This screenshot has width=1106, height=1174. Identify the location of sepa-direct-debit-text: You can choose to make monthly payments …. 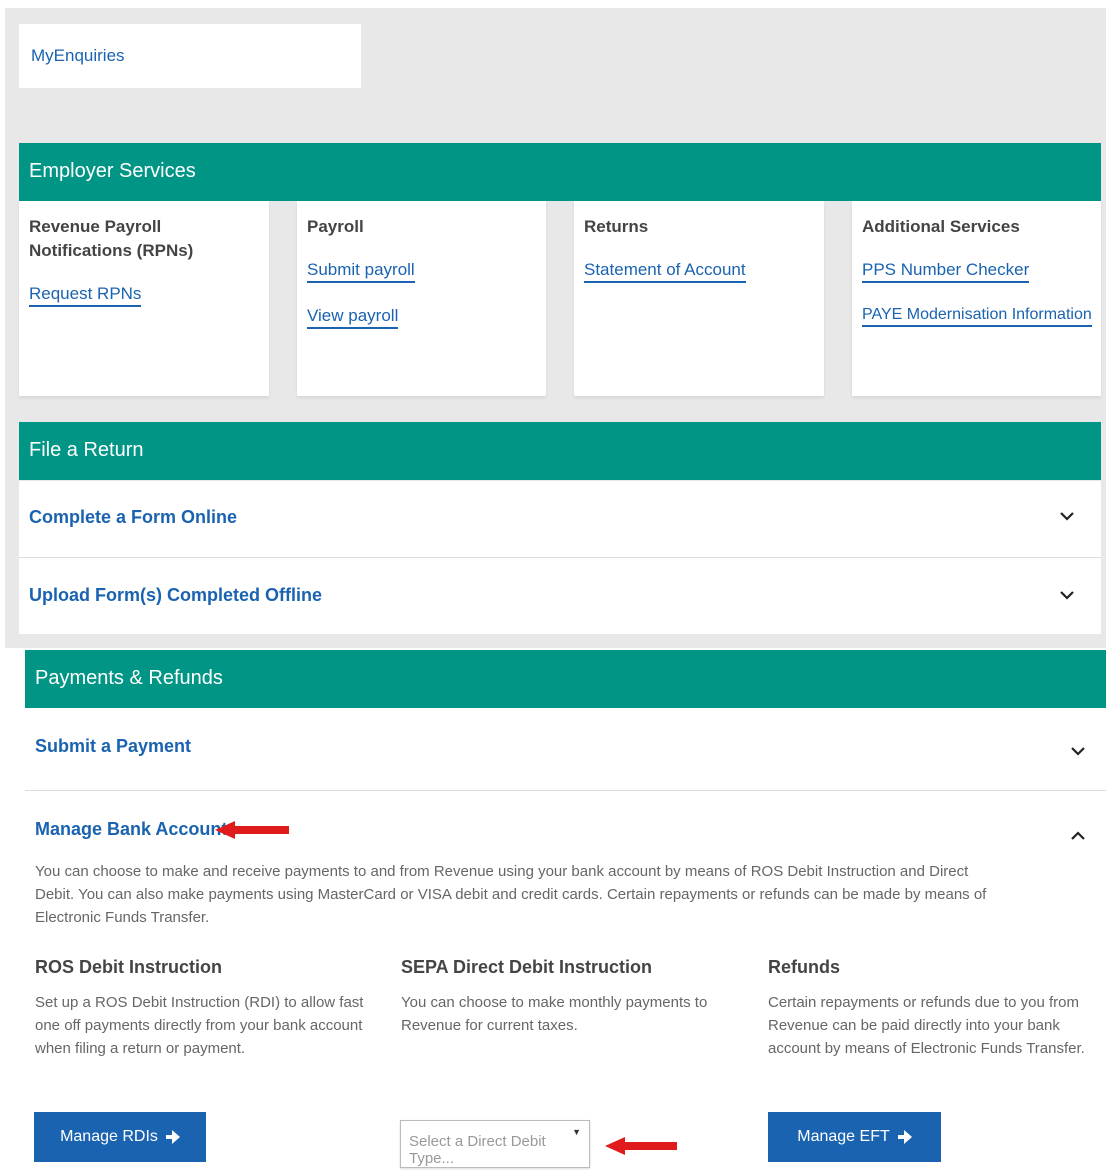
(554, 1014).